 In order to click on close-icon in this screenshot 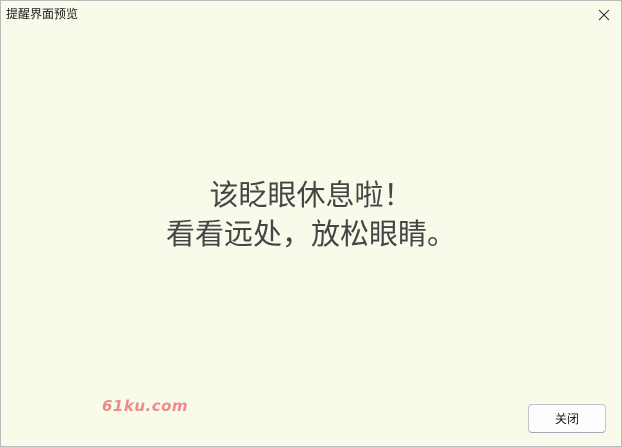, I will do `click(604, 14)`.